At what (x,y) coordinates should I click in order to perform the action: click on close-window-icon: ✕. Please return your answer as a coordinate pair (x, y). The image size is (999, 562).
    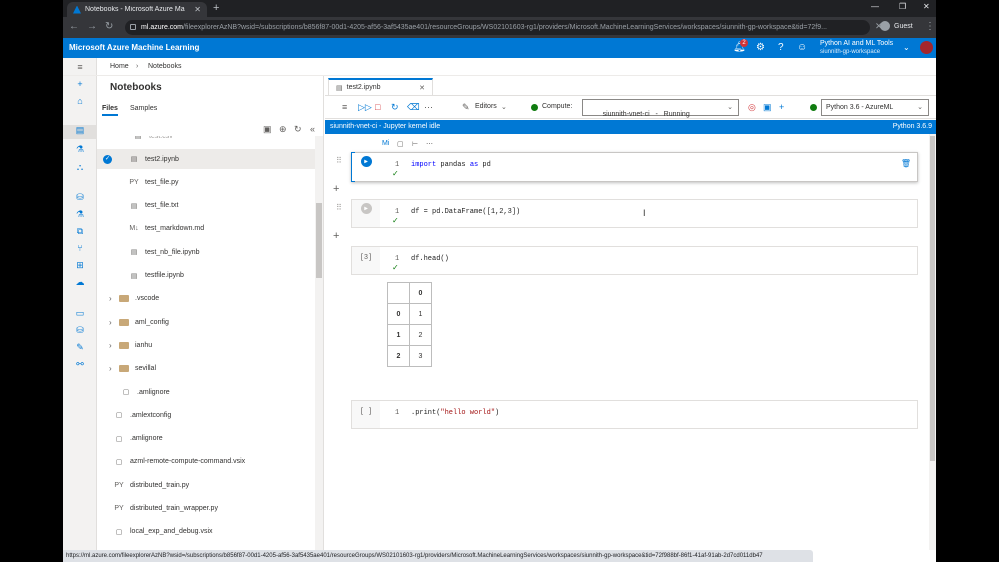
    Looking at the image, I should click on (926, 6).